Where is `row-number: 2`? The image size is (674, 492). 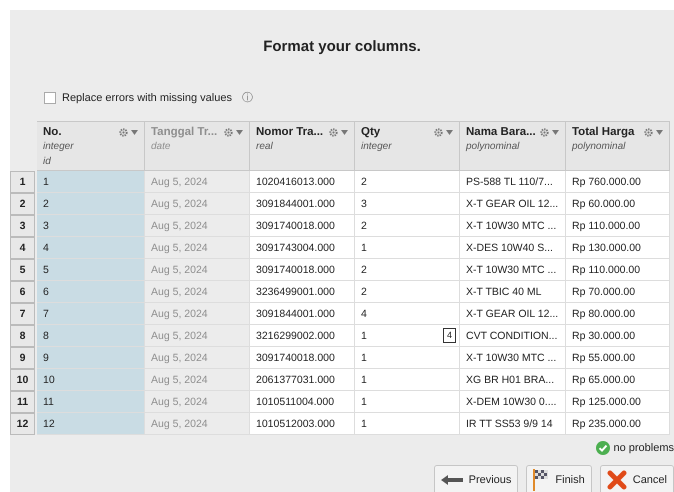
row-number: 2 is located at coordinates (22, 204).